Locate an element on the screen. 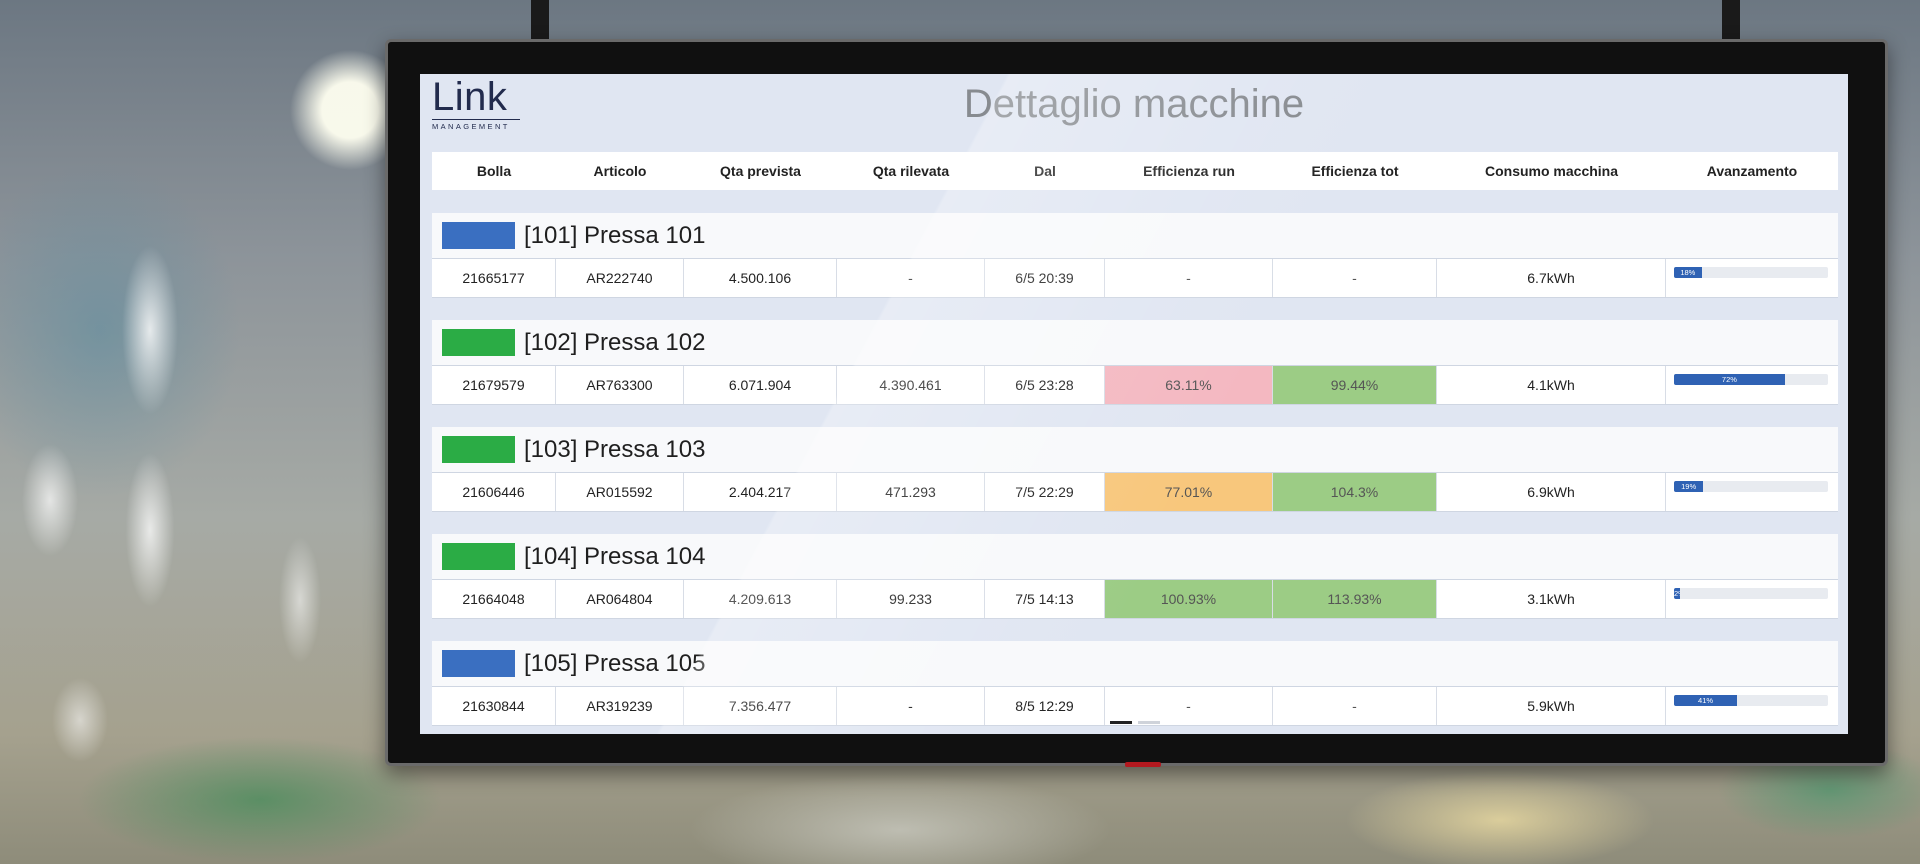  progress-bar: 41% is located at coordinates (1751, 700).